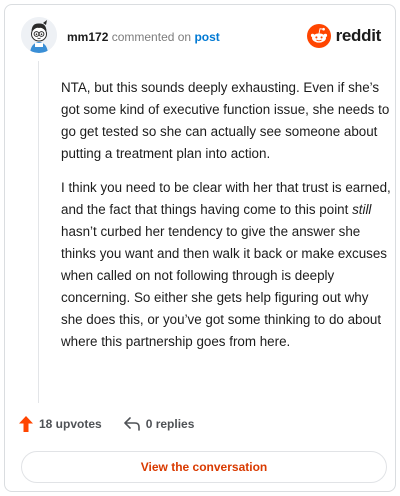 The image size is (400, 496). I want to click on username: mm172, so click(87, 37).